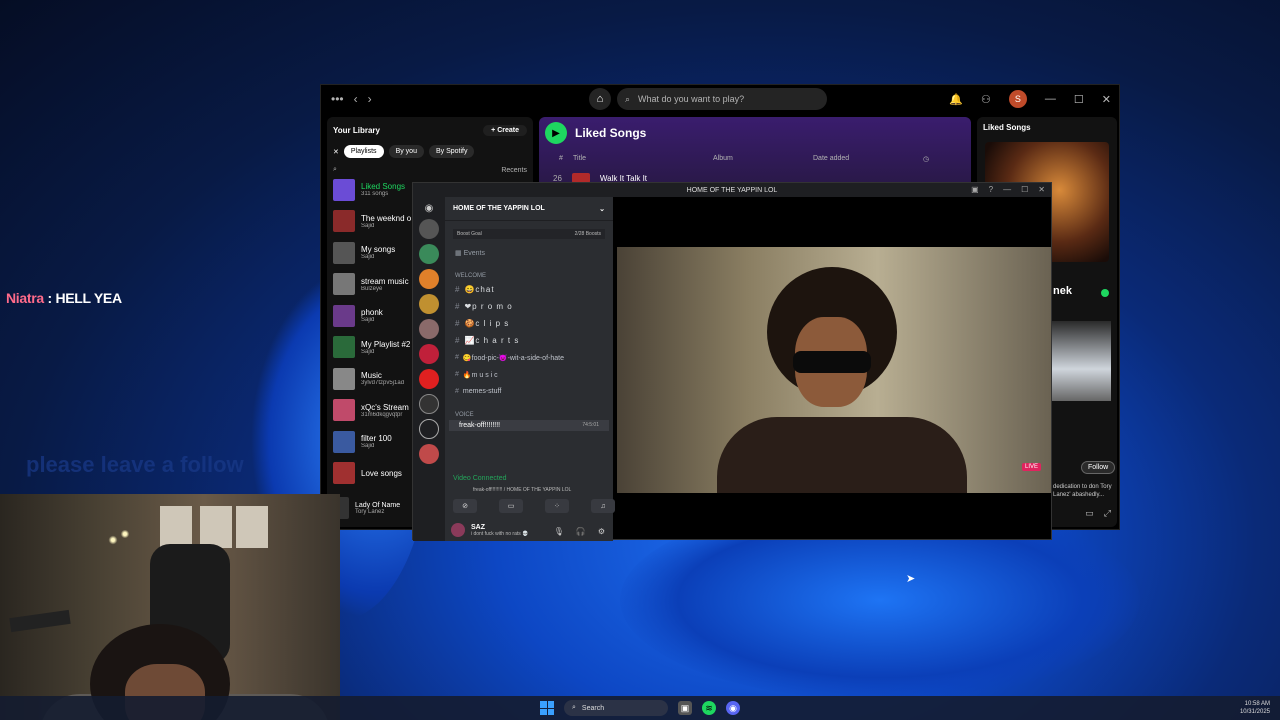  Describe the element at coordinates (709, 708) in the screenshot. I see `spotify-icon: ≋` at that location.